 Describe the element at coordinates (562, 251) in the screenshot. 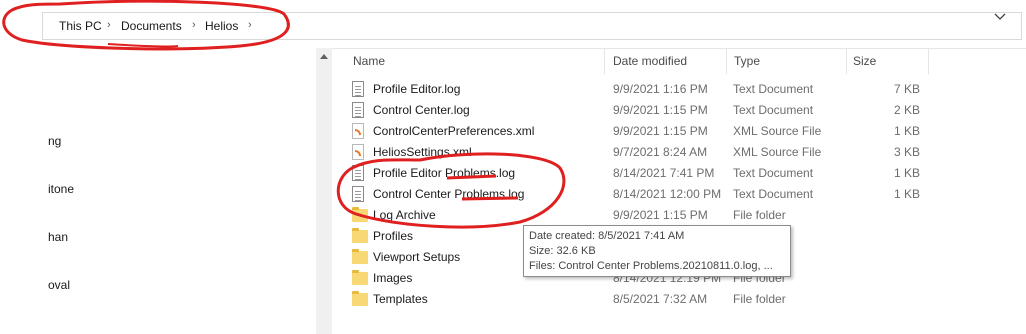

I see `tooltip-size: Size: 32.6 KB` at that location.